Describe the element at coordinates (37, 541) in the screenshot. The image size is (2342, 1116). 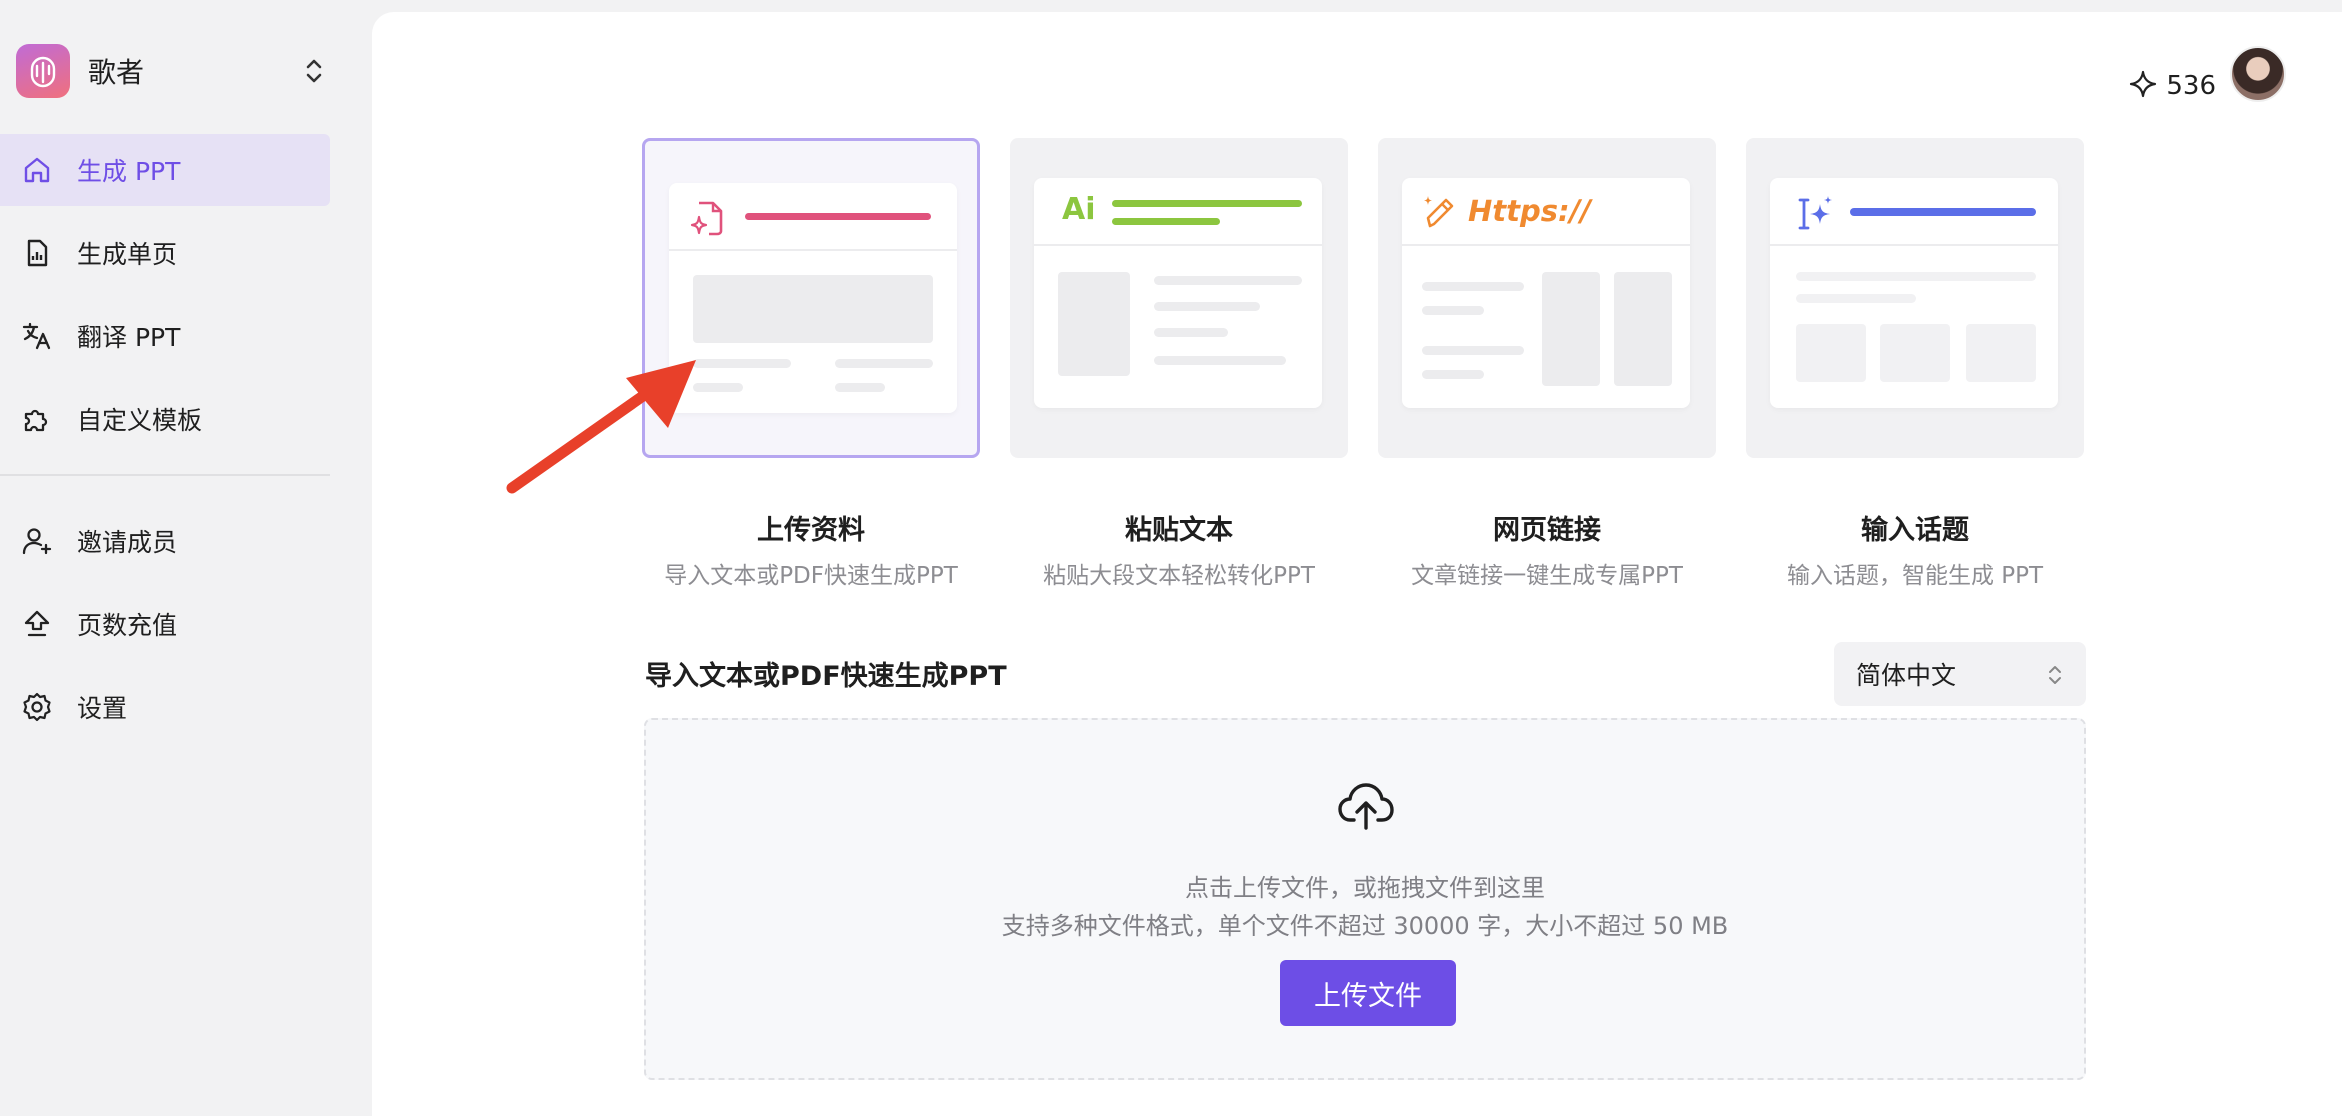
I see `user-plus-icon` at that location.